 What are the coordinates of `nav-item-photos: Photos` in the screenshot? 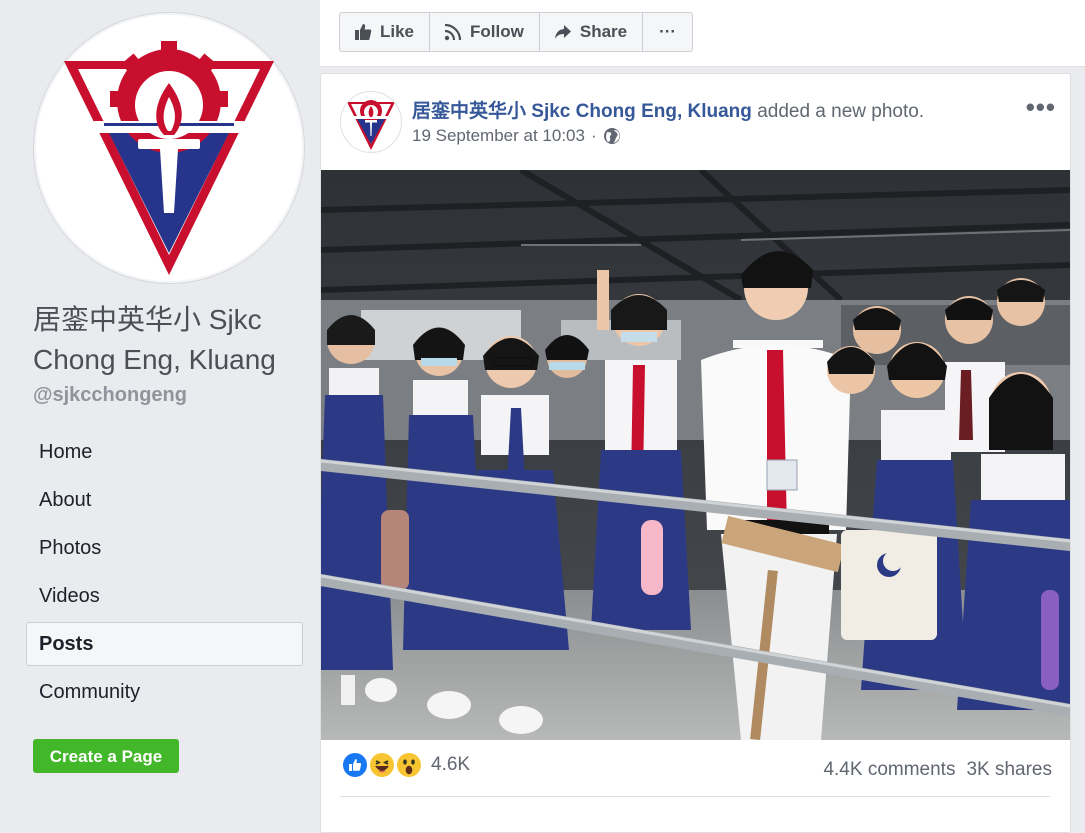 It's located at (164, 548).